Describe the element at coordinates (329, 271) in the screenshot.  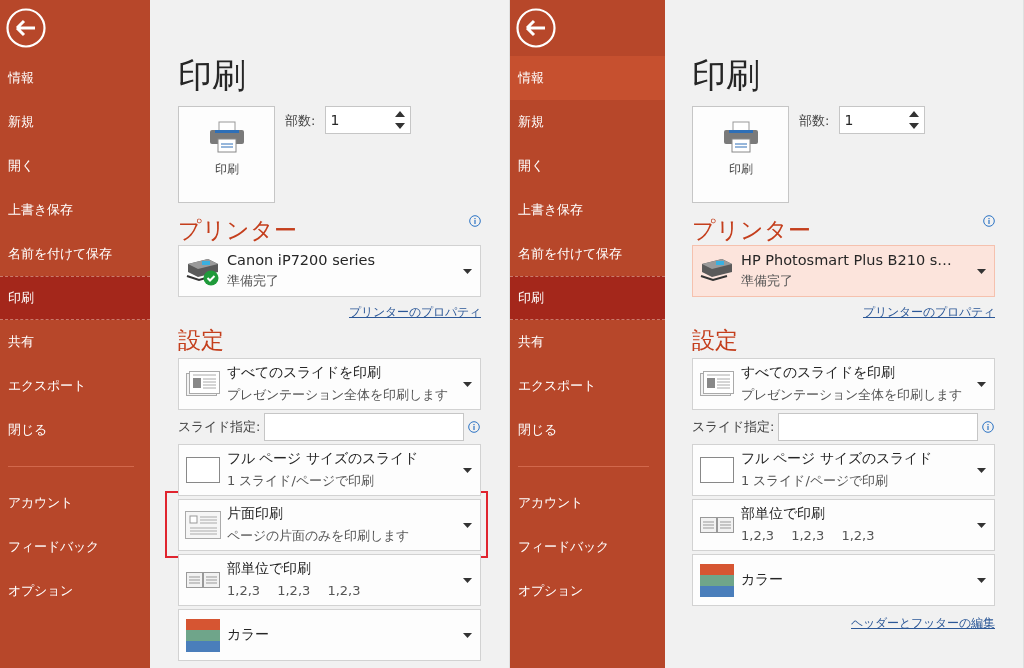
I see `printer-dropdown: Canon iP7200 series 準備完了` at that location.